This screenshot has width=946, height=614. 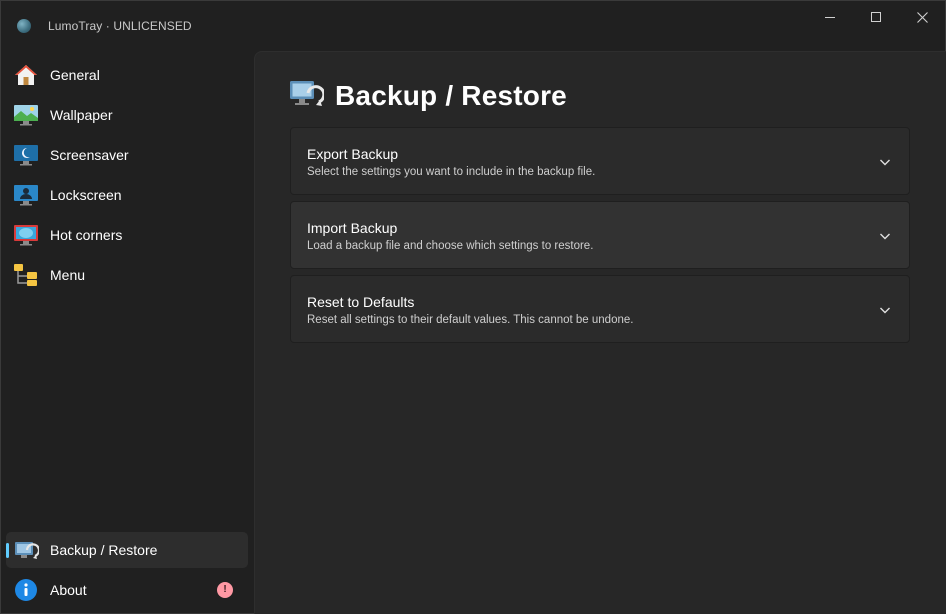 I want to click on sidebar-item-screensaver: Screensaver, so click(x=127, y=155).